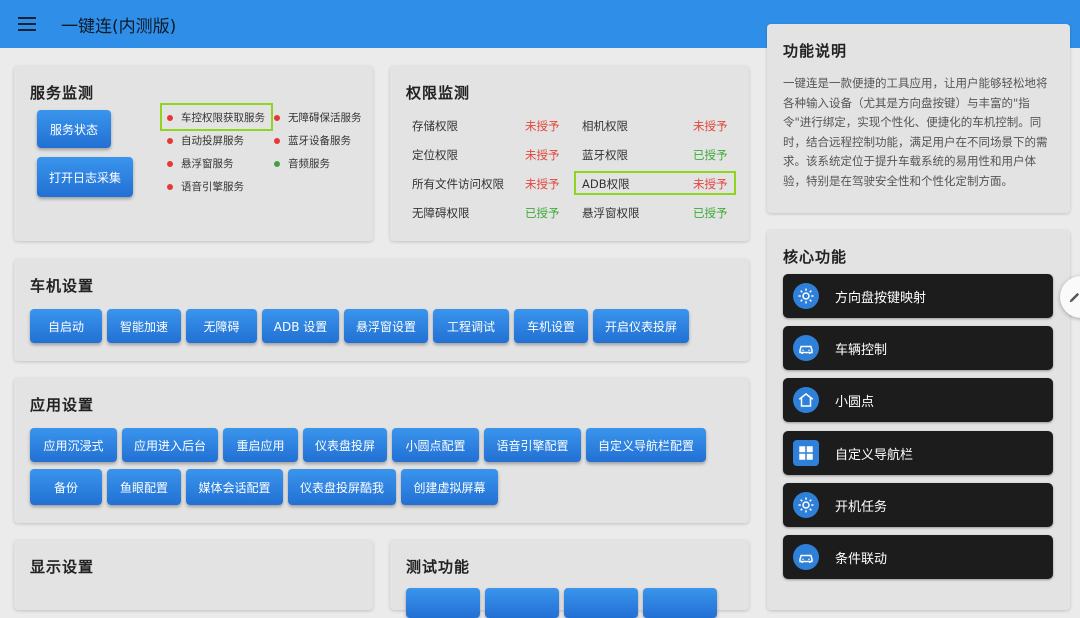 This screenshot has height=618, width=1080. What do you see at coordinates (438, 567) in the screenshot?
I see `test-functions-title: 测试功能` at bounding box center [438, 567].